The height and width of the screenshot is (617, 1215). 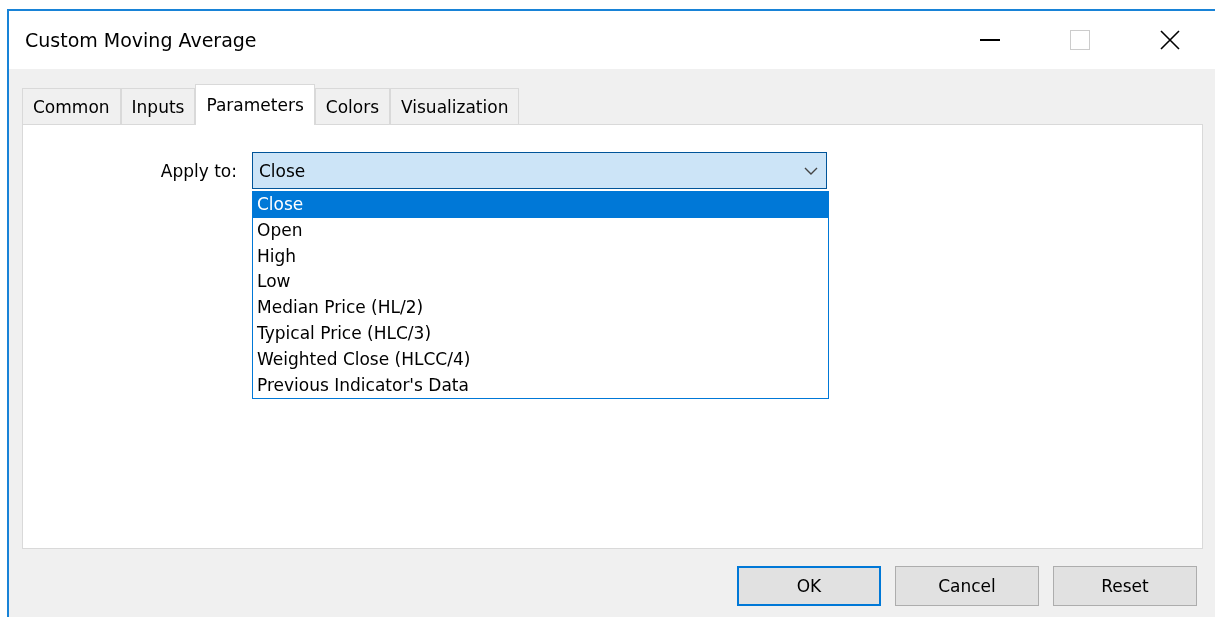 What do you see at coordinates (1080, 40) in the screenshot?
I see `maximize-icon` at bounding box center [1080, 40].